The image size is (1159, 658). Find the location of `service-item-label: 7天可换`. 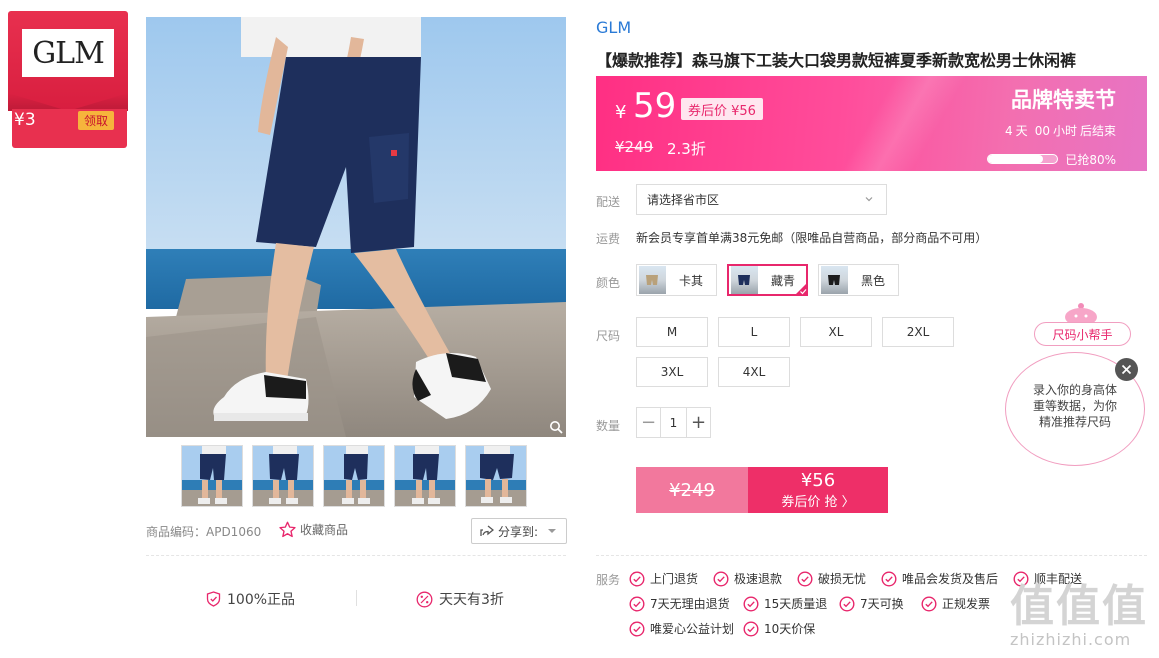

service-item-label: 7天可换 is located at coordinates (882, 604).